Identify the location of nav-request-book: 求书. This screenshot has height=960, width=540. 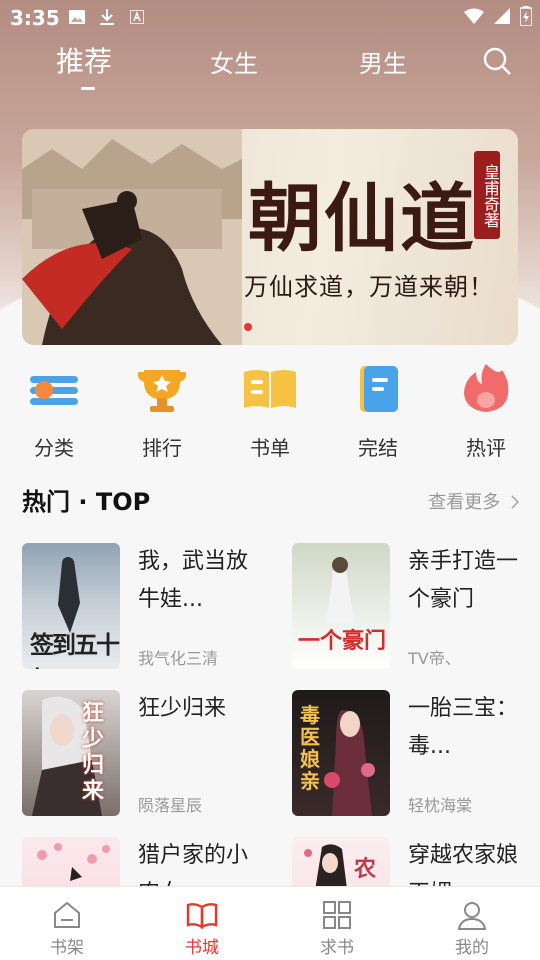
(337, 928).